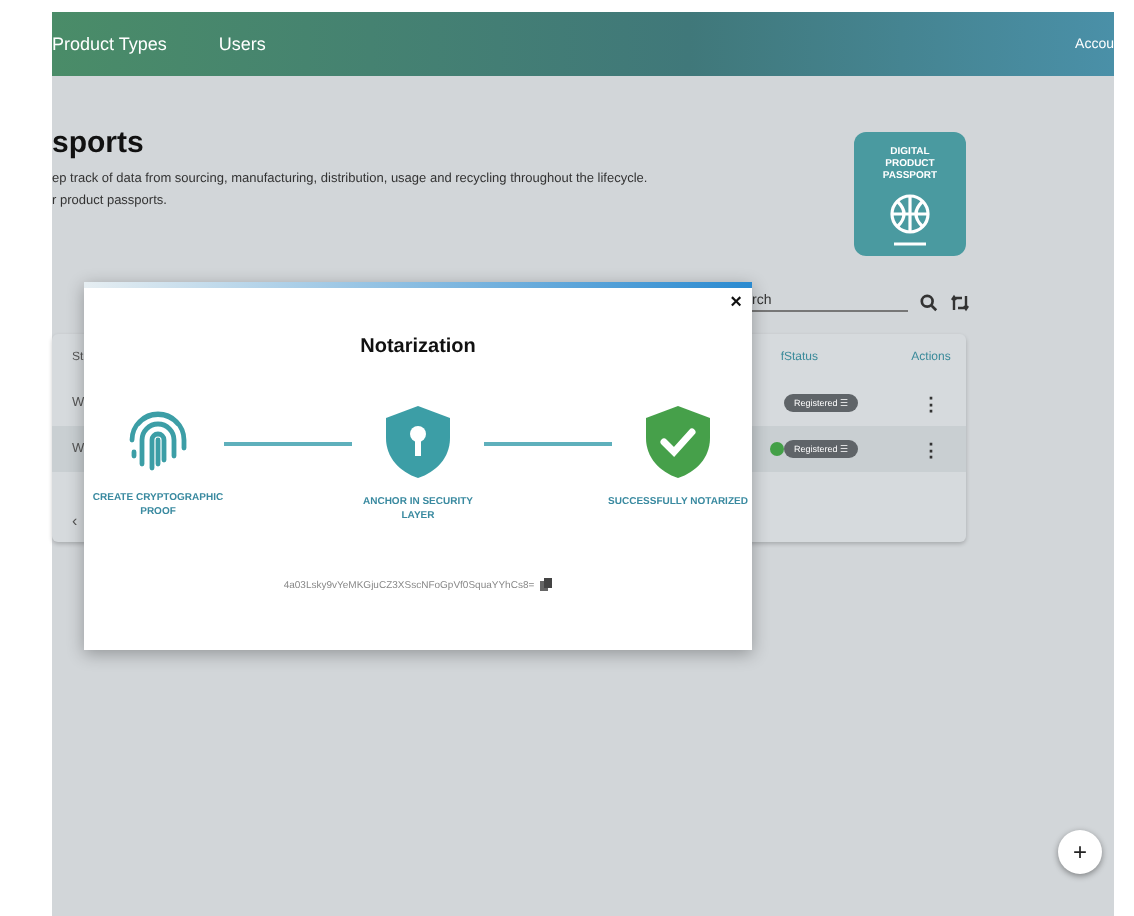 This screenshot has height=916, width=1134. What do you see at coordinates (99, 143) in the screenshot?
I see `page-title: sports` at bounding box center [99, 143].